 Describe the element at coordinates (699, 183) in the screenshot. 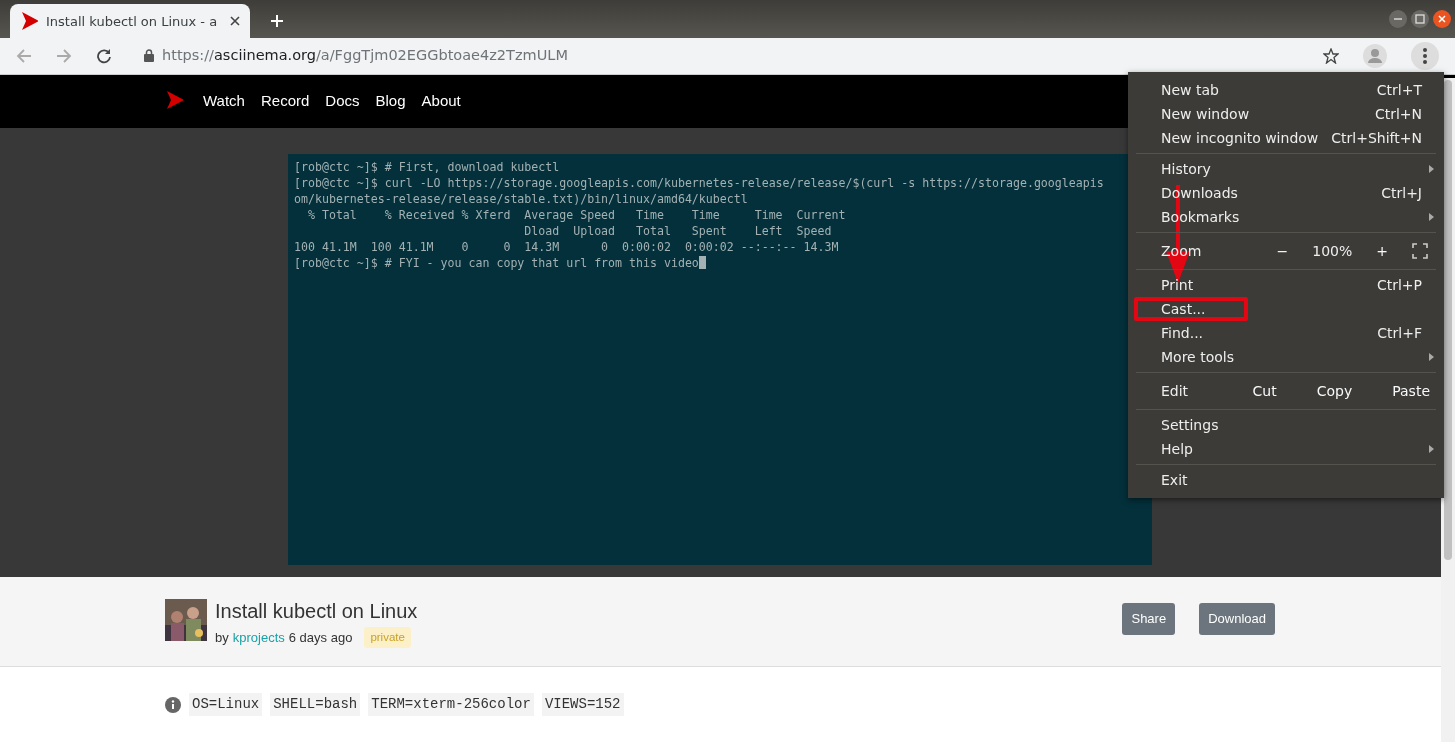

I see `terminal-line: [rob@ctc ~]$ curl -LO https://storage.googleapis.com/kubernetes-release/release/$(curl -s https://storage.googleapis` at that location.